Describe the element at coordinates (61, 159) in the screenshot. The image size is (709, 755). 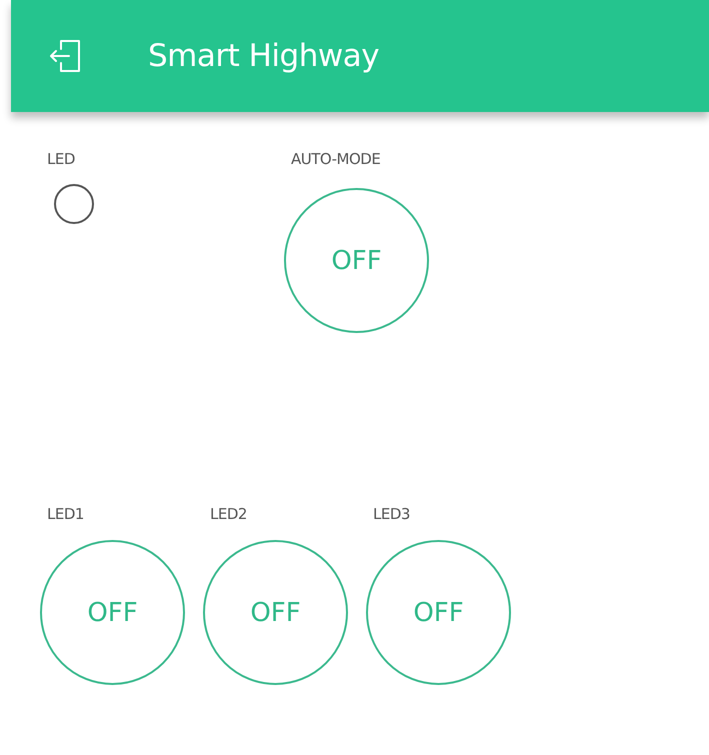
I see `widget-label: LED` at that location.